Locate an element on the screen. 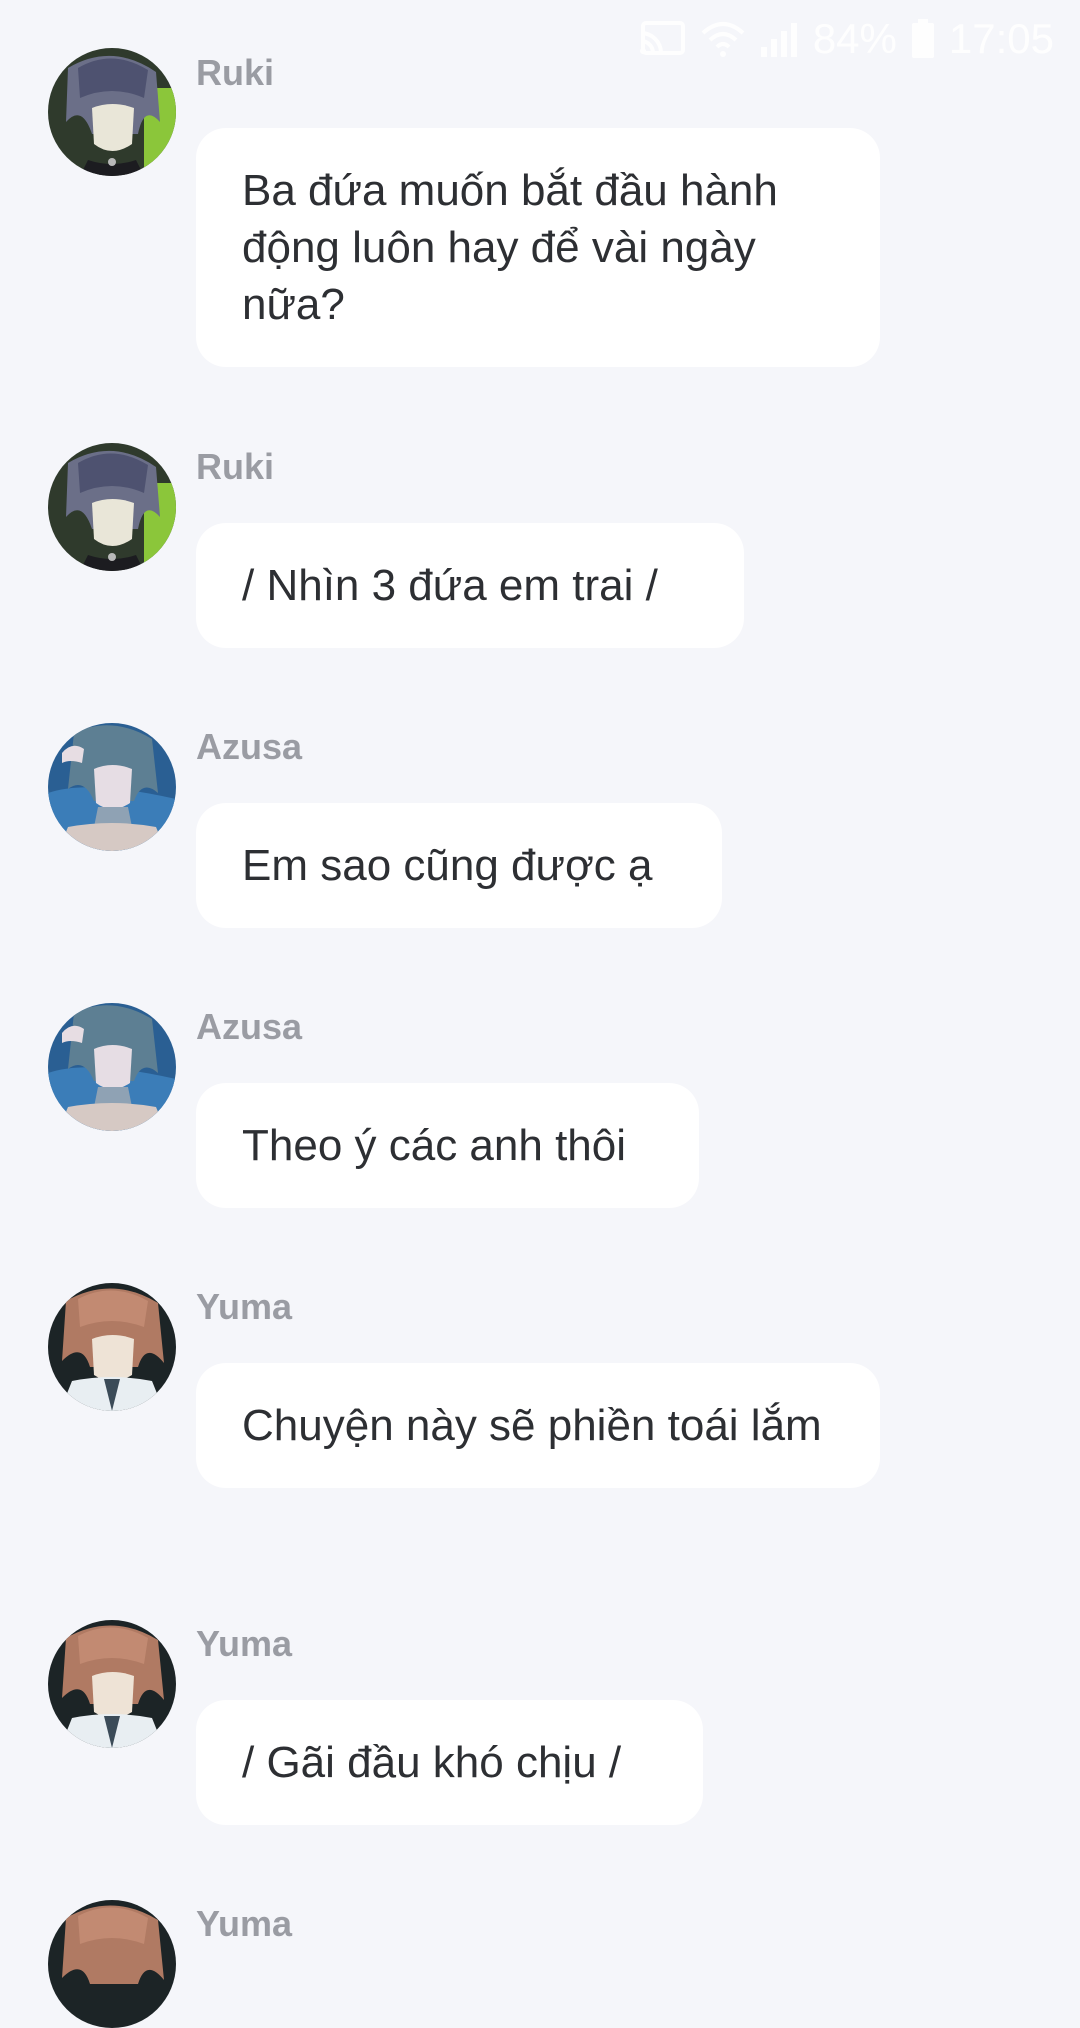 This screenshot has width=1080, height=2028. message-bubble: Theo ý các anh thôi is located at coordinates (447, 1145).